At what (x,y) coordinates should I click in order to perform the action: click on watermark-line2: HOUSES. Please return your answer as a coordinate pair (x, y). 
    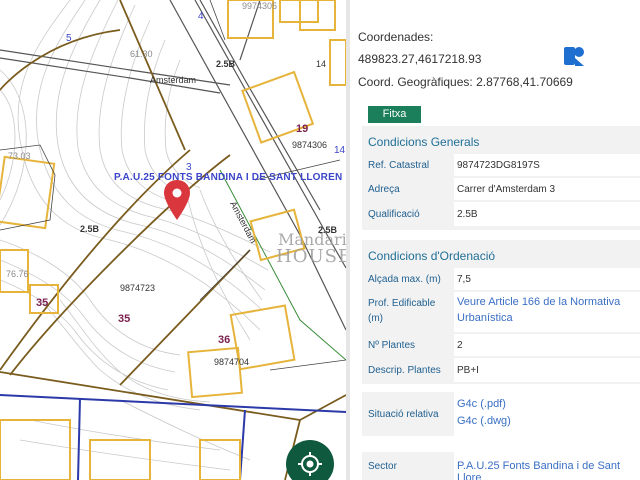
    Looking at the image, I should click on (311, 256).